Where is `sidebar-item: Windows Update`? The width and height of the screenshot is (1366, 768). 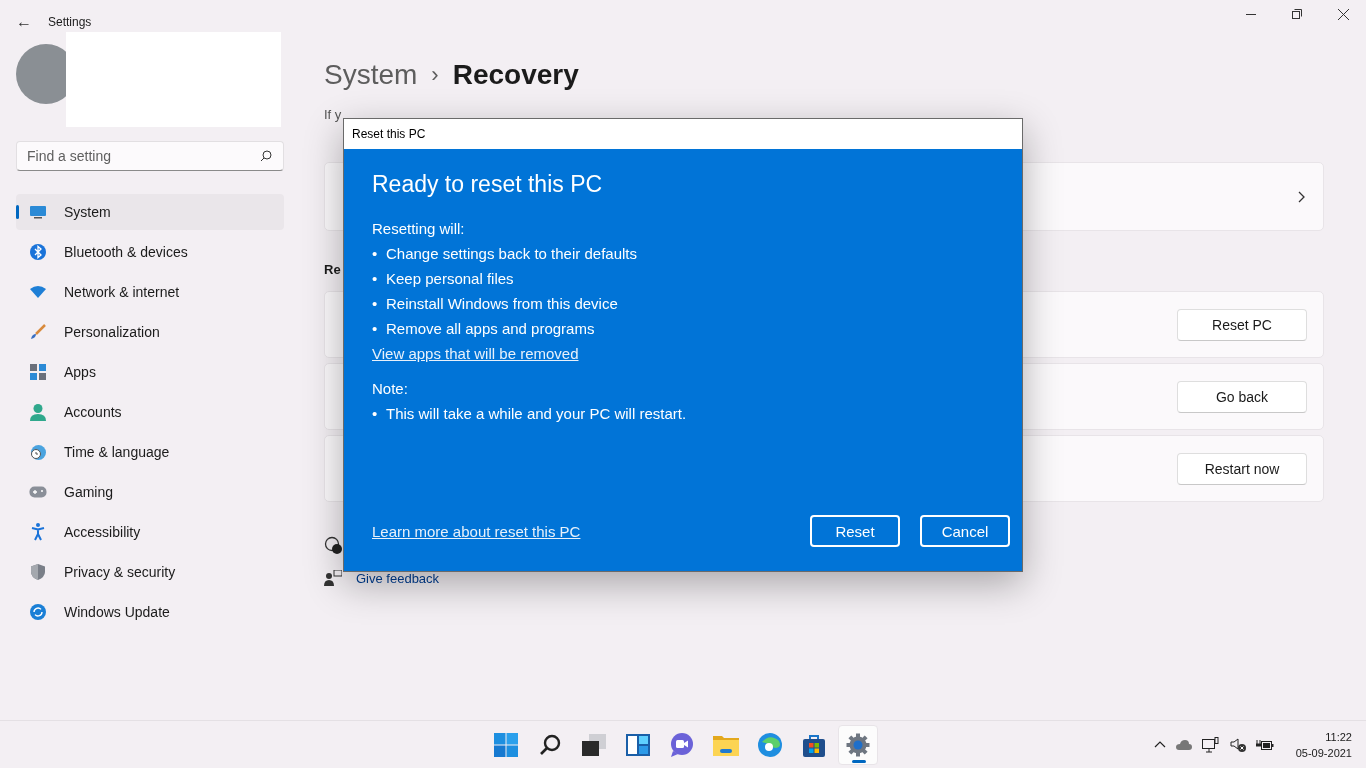 sidebar-item: Windows Update is located at coordinates (150, 612).